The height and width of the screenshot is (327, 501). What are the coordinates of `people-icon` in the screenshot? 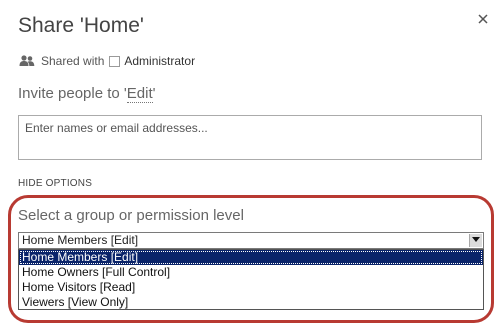 It's located at (27, 61).